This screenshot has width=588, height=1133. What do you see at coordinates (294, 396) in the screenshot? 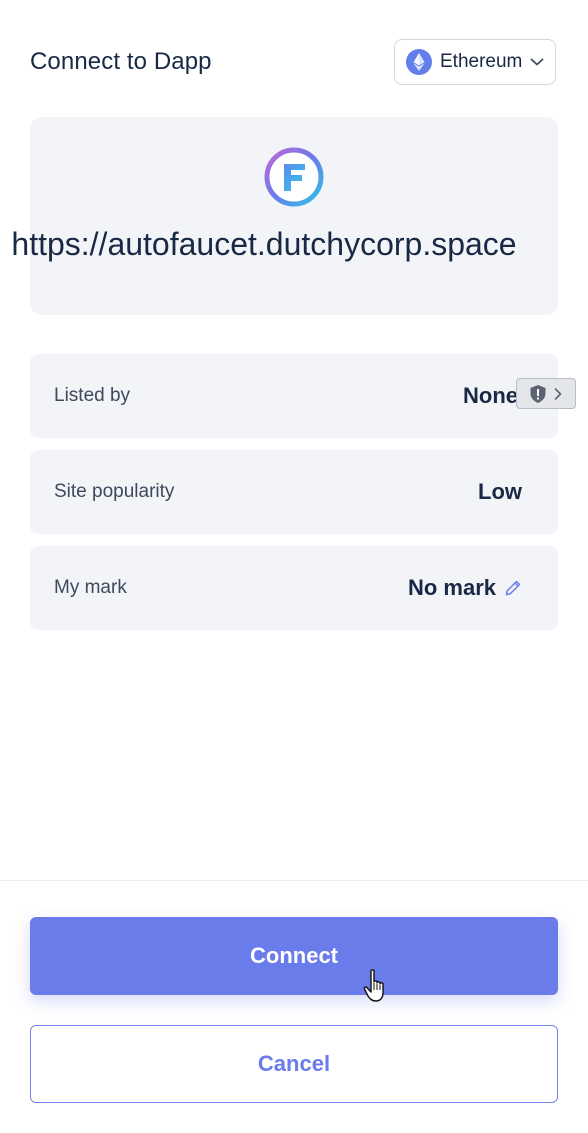
I see `listed-by-row: Listed by None` at bounding box center [294, 396].